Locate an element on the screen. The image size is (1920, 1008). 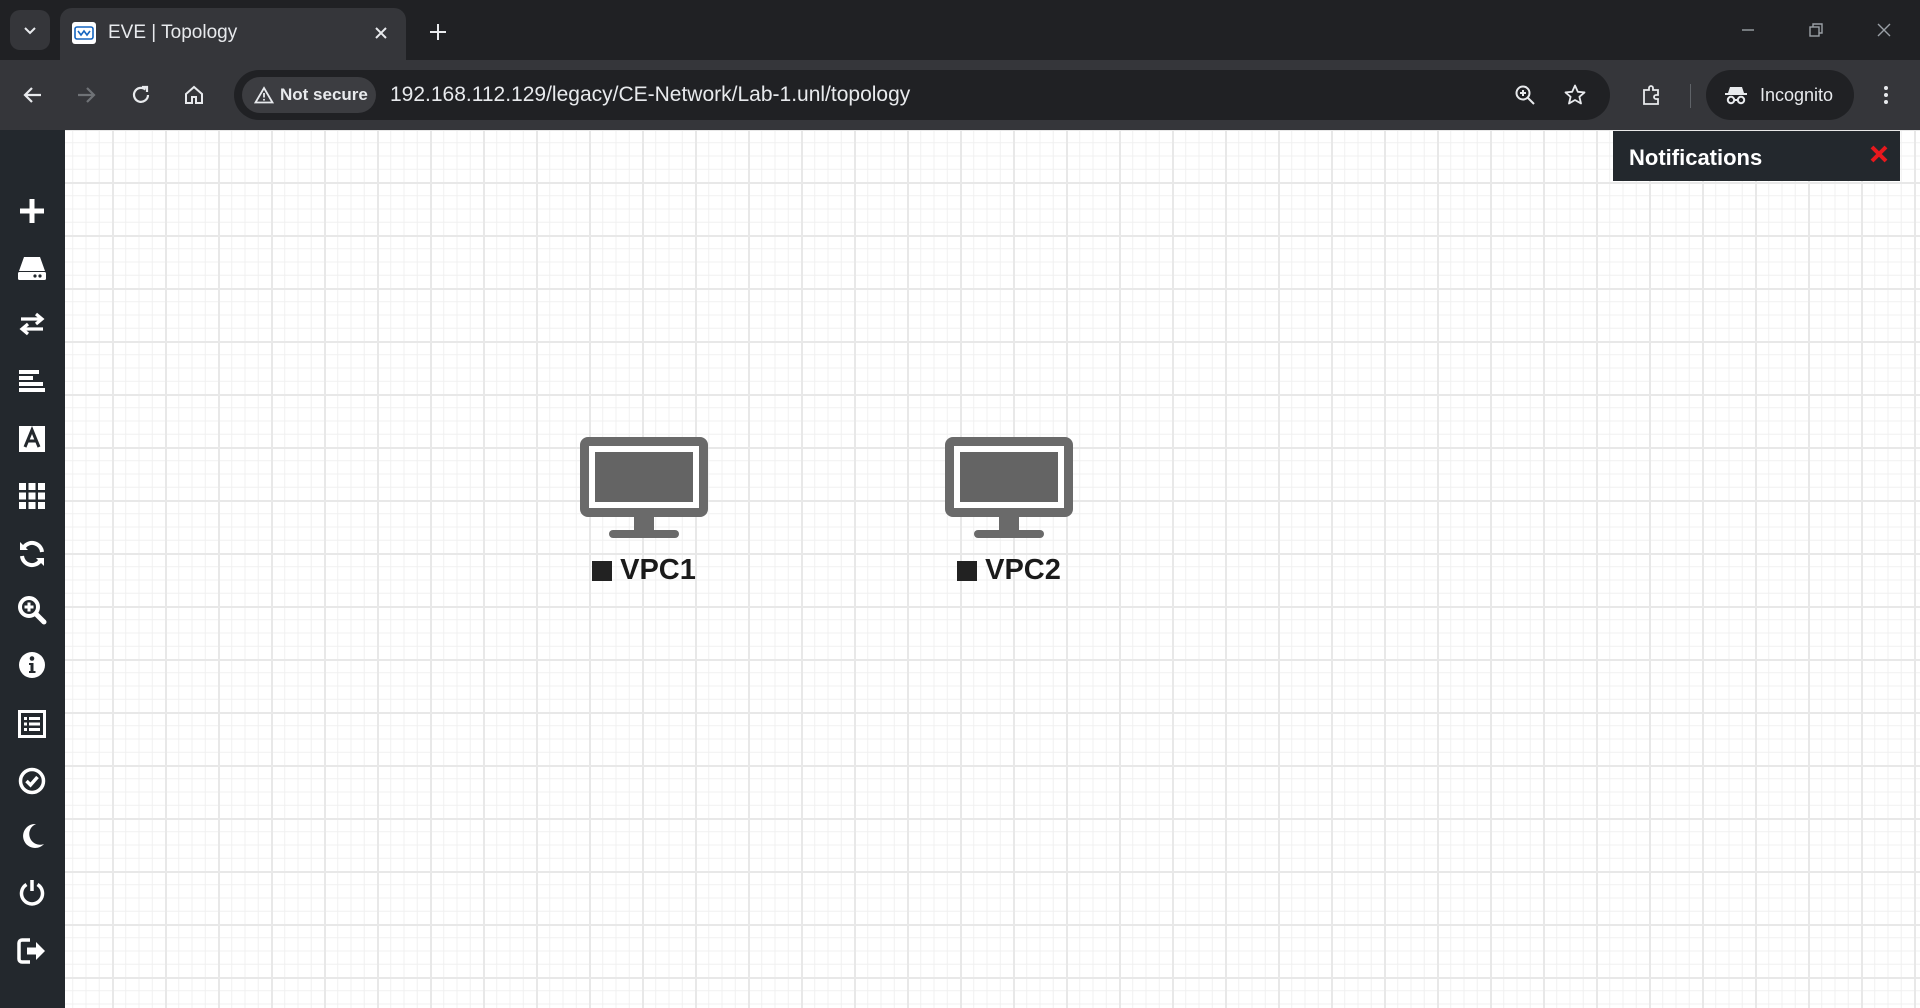
minimize-icon is located at coordinates (1748, 30).